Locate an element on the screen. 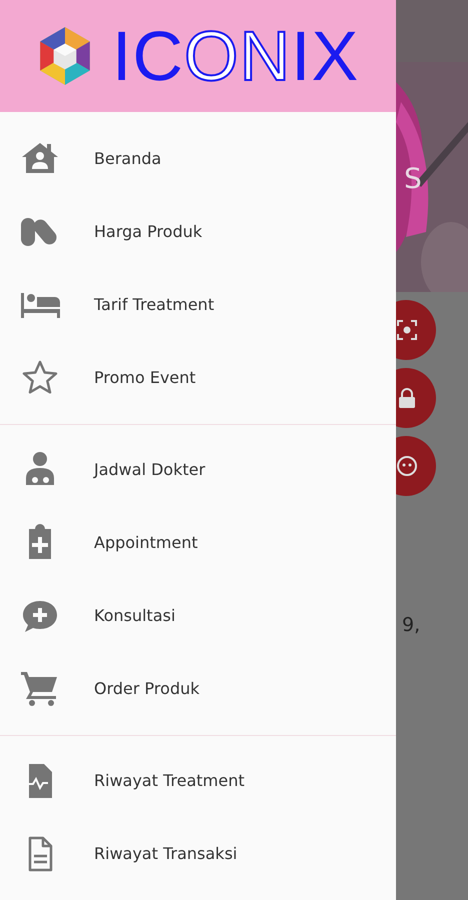 This screenshot has height=900, width=468. menu-item: Beranda is located at coordinates (128, 158).